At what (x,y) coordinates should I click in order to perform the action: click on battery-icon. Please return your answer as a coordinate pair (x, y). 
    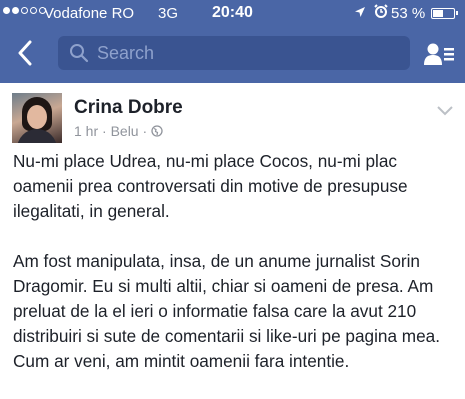
    Looking at the image, I should click on (444, 13).